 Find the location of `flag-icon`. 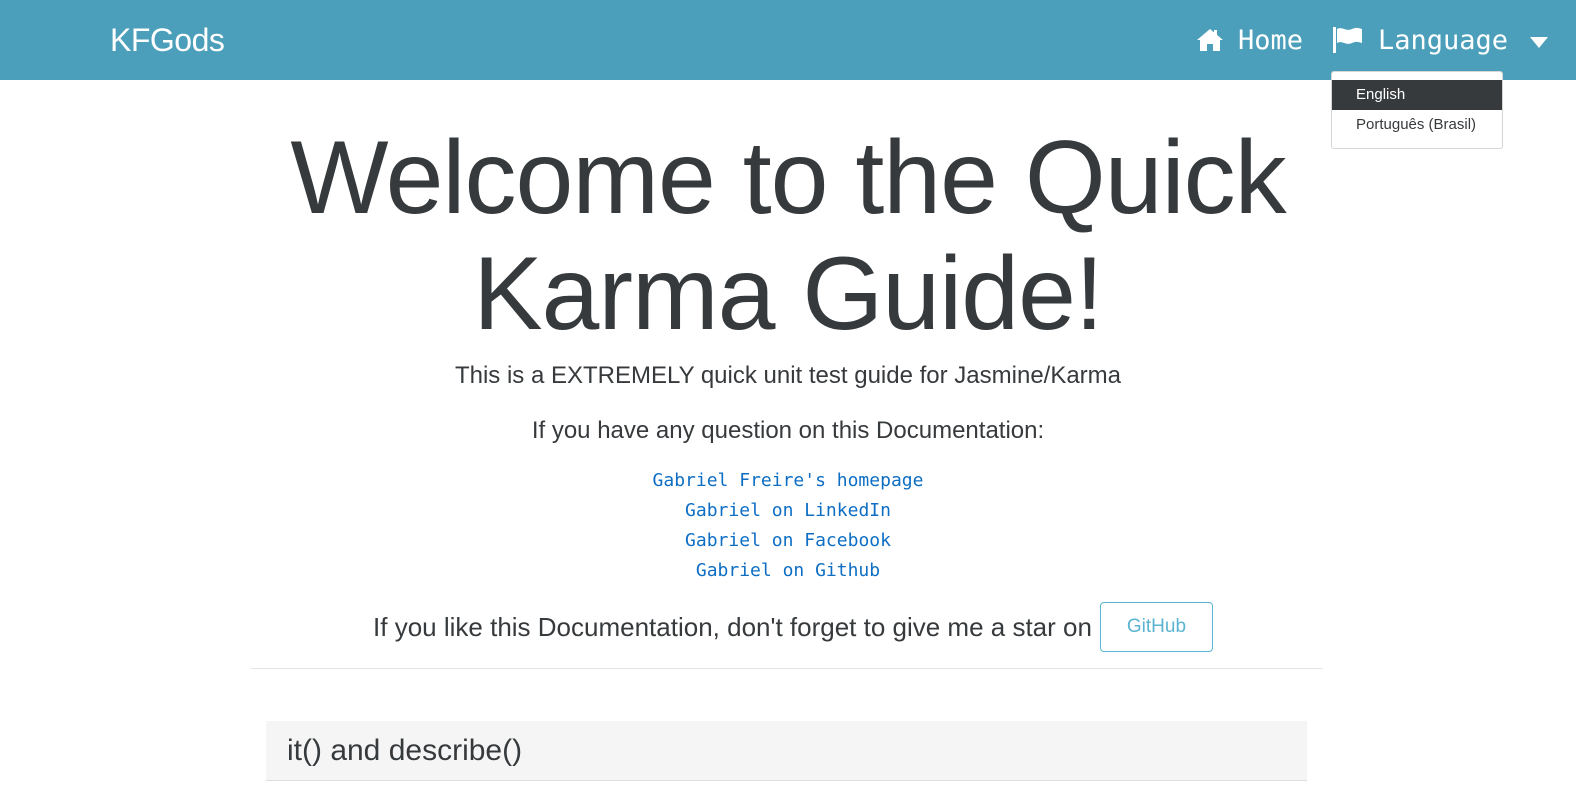

flag-icon is located at coordinates (1348, 40).